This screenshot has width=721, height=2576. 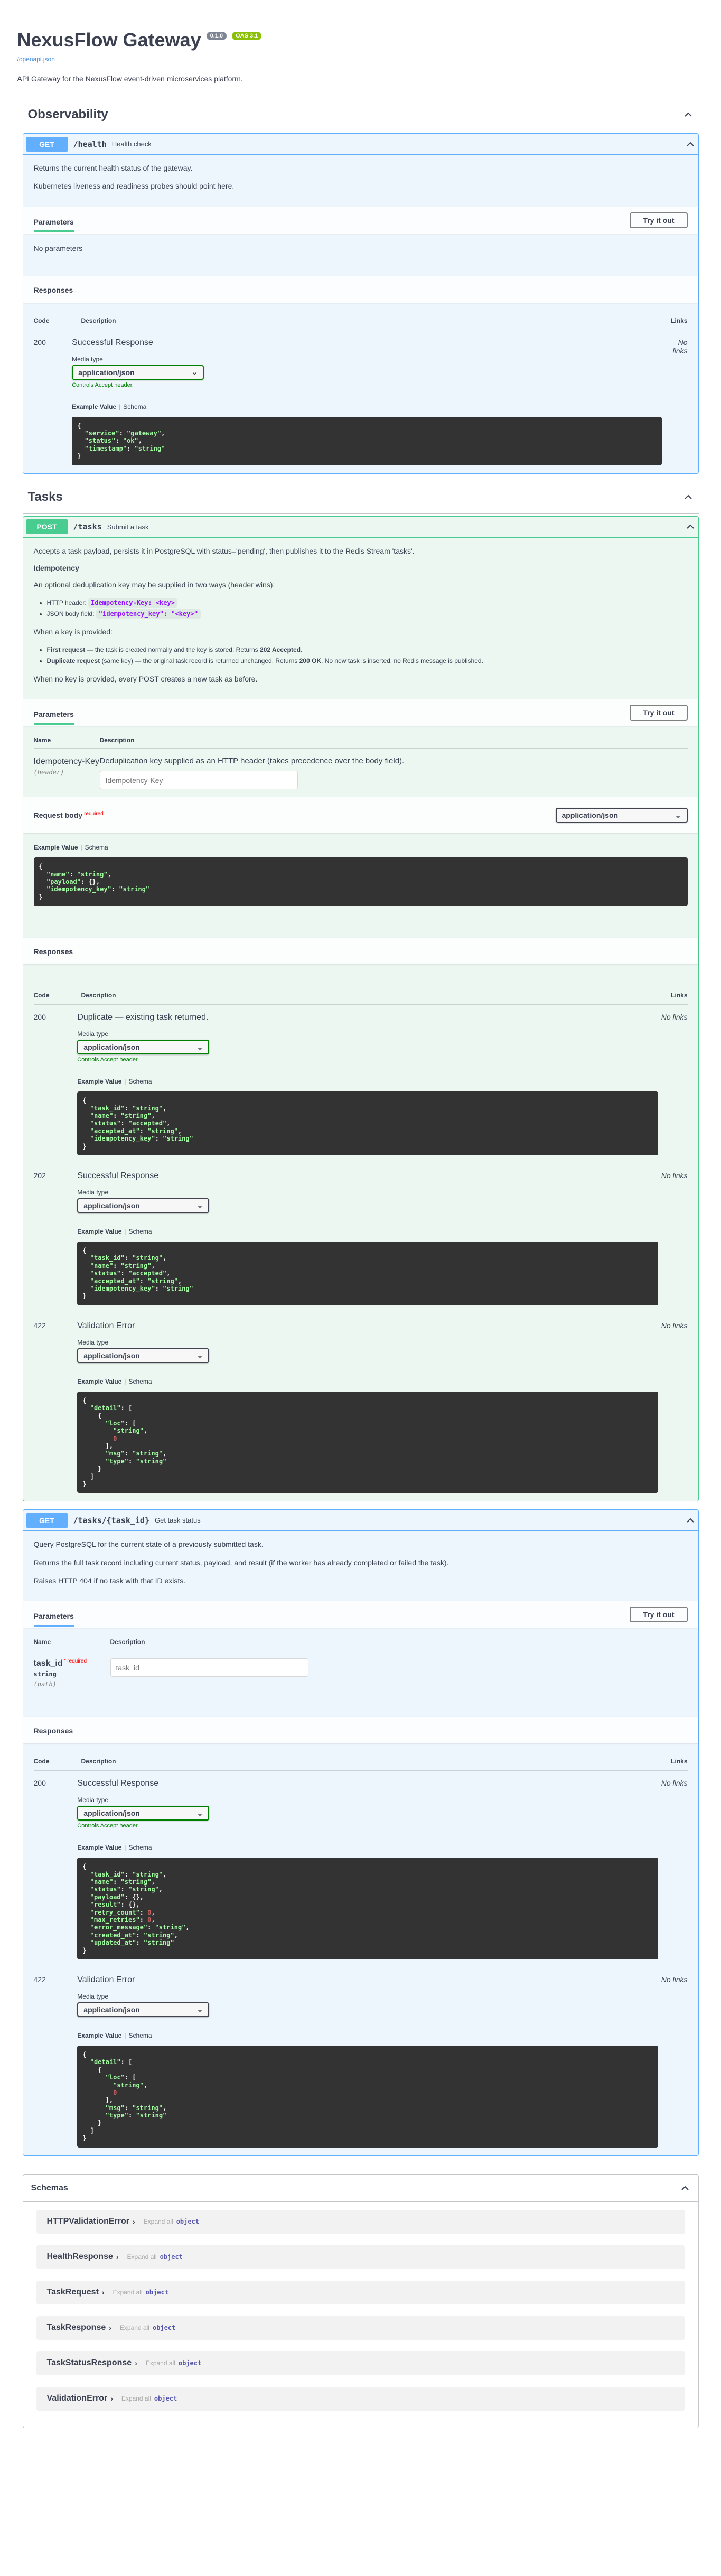 What do you see at coordinates (45, 1684) in the screenshot?
I see `param-location: (path)` at bounding box center [45, 1684].